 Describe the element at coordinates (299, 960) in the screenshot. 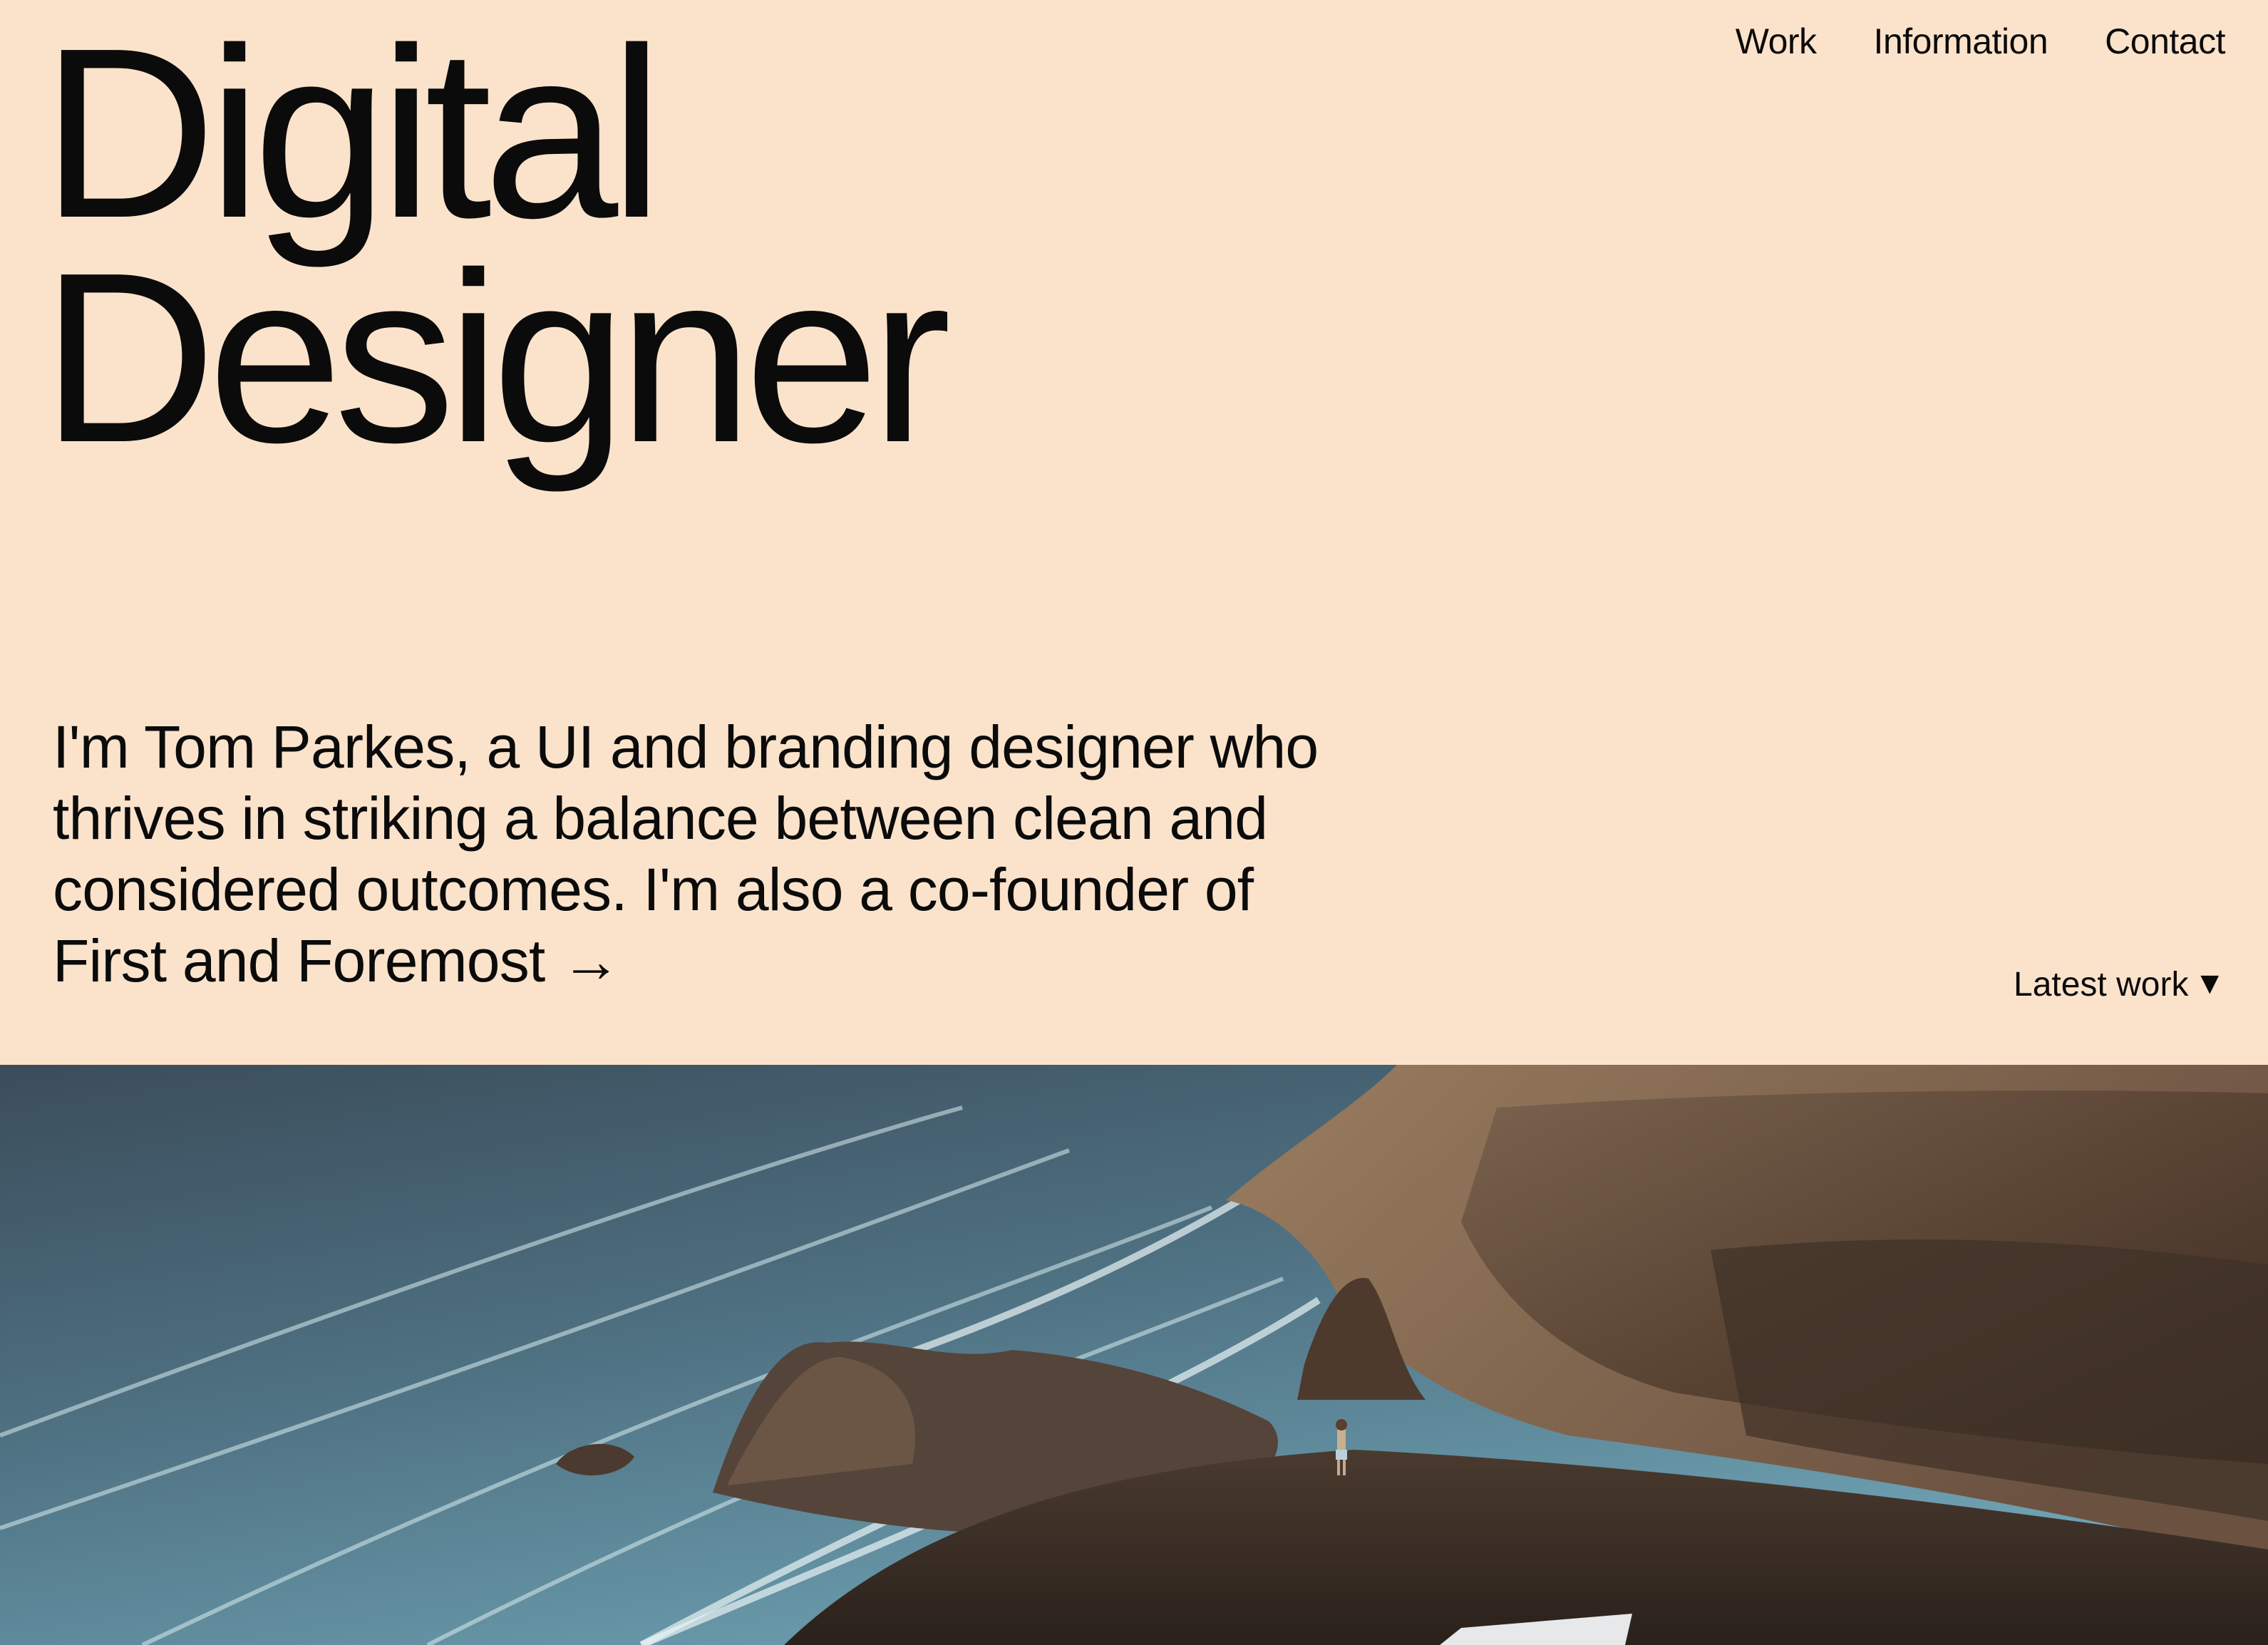

I see `first-and-foremost-link-label: First and Foremost` at that location.